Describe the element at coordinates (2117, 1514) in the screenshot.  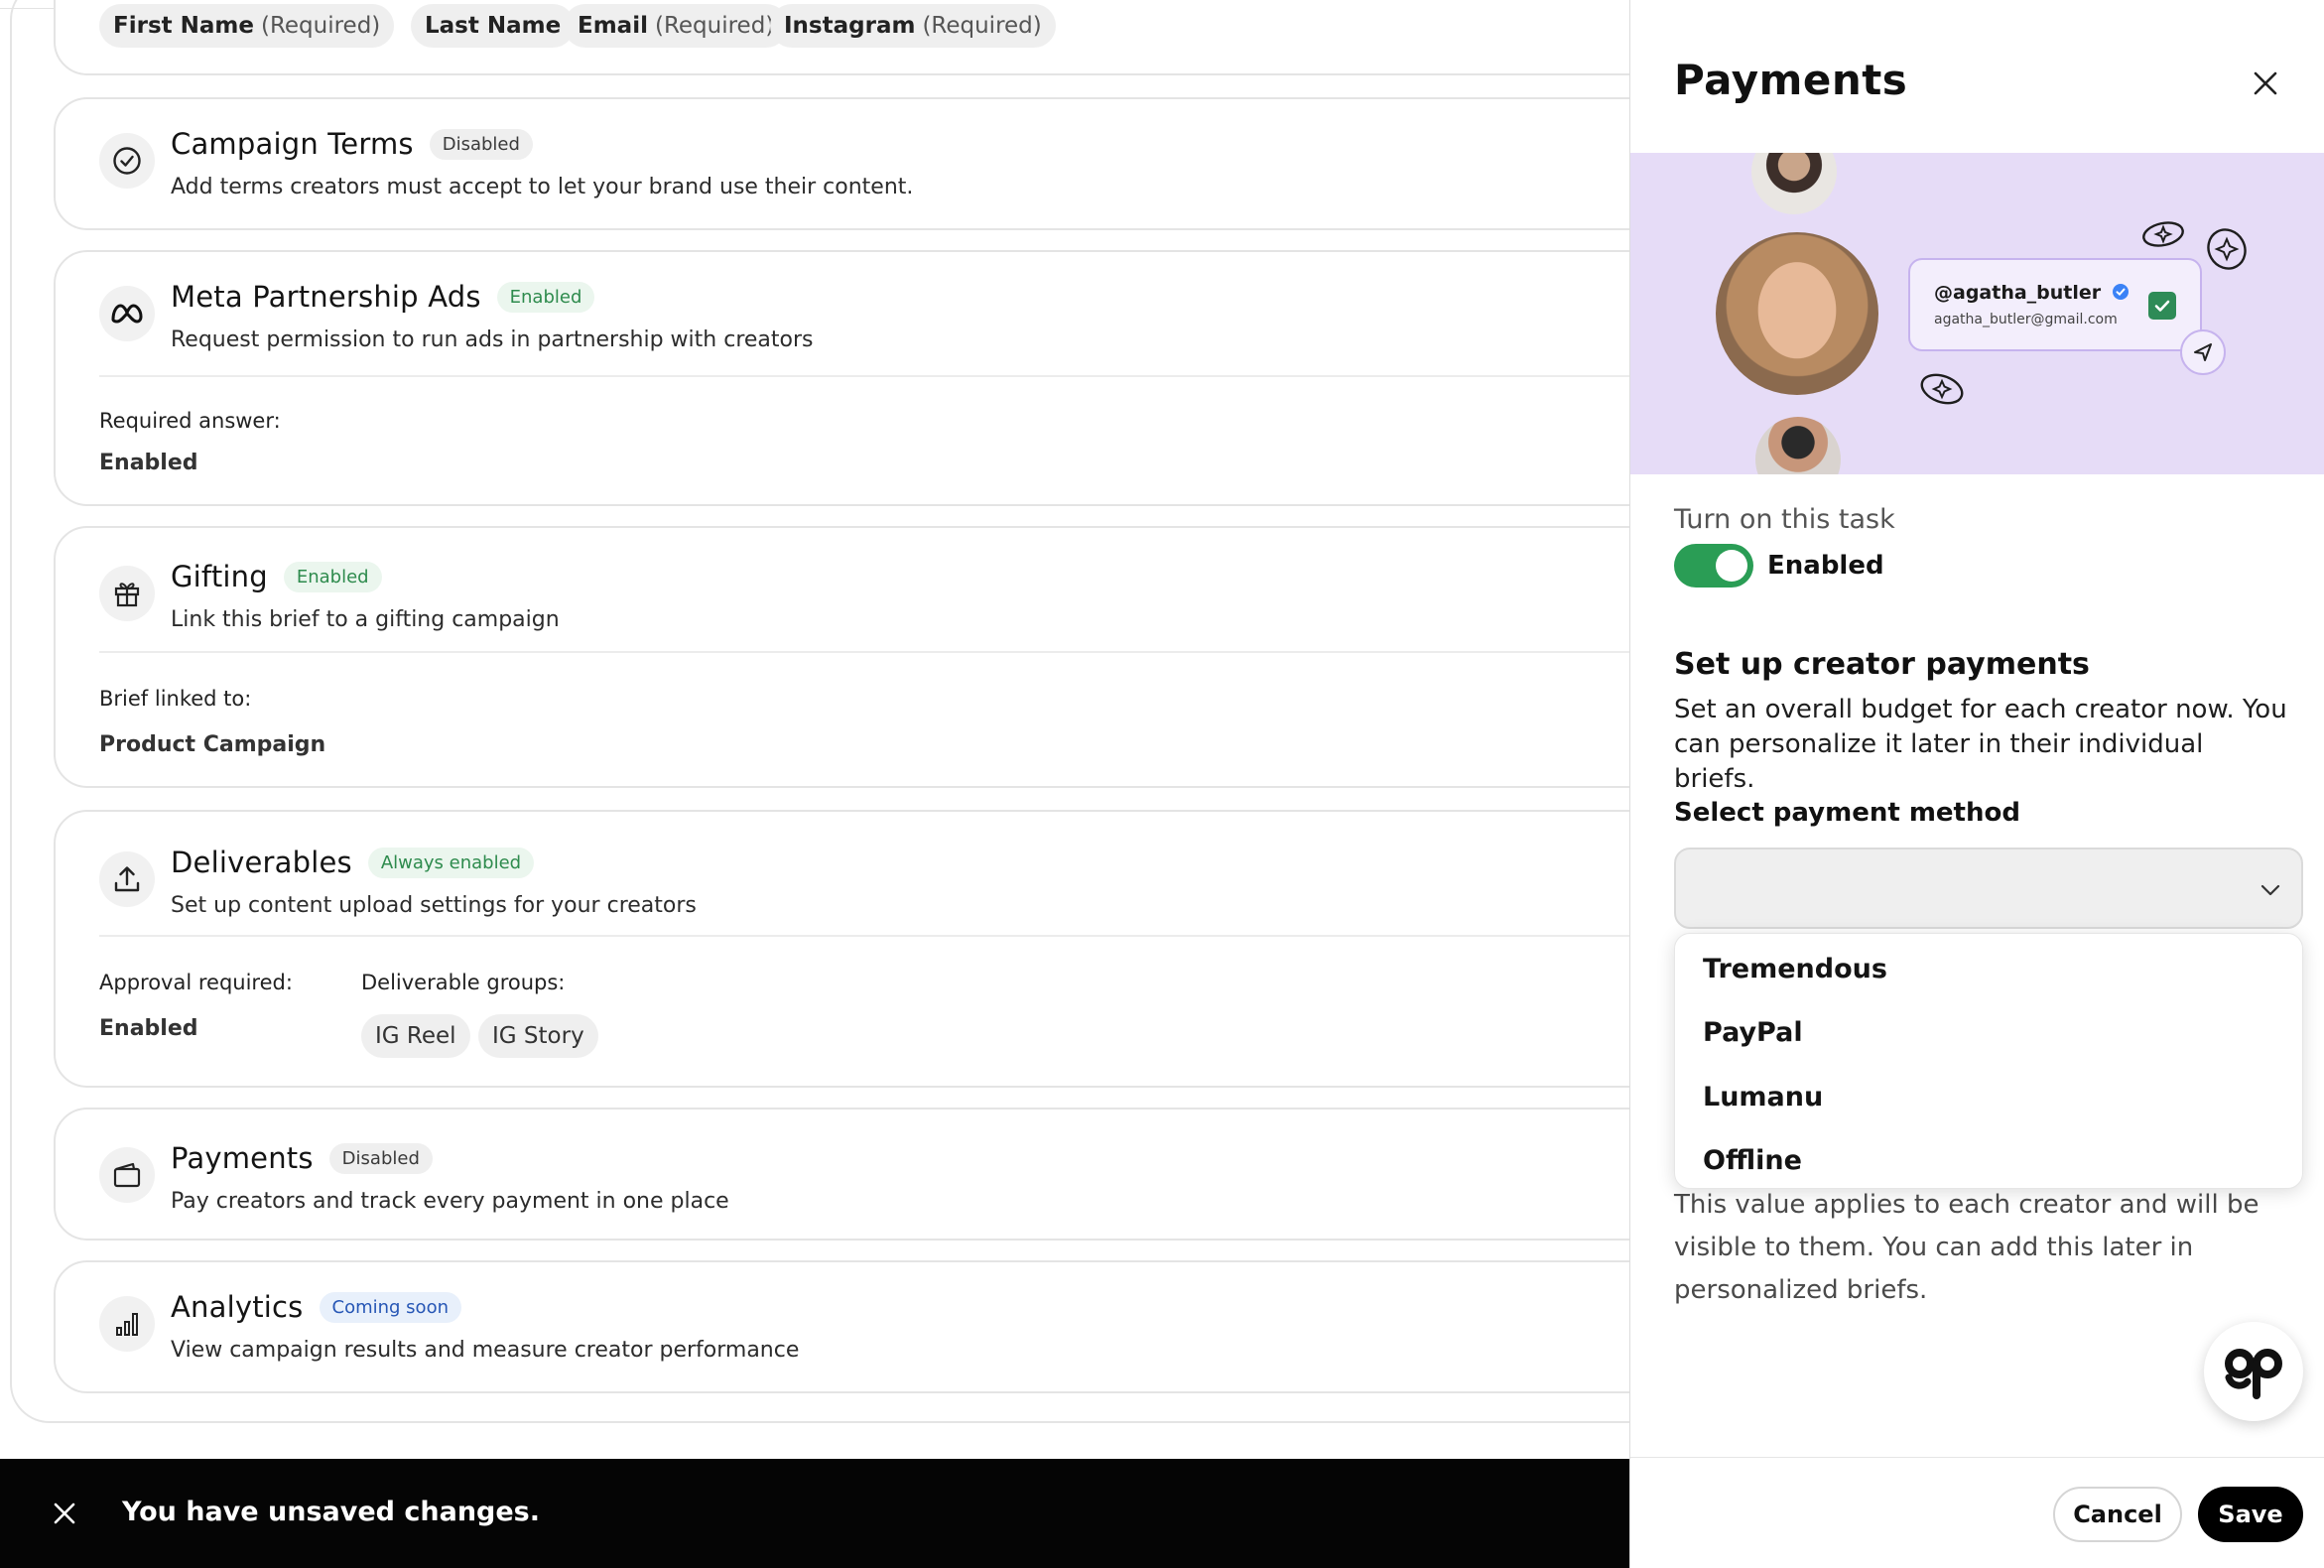
I see `cancel-button: Cancel` at that location.